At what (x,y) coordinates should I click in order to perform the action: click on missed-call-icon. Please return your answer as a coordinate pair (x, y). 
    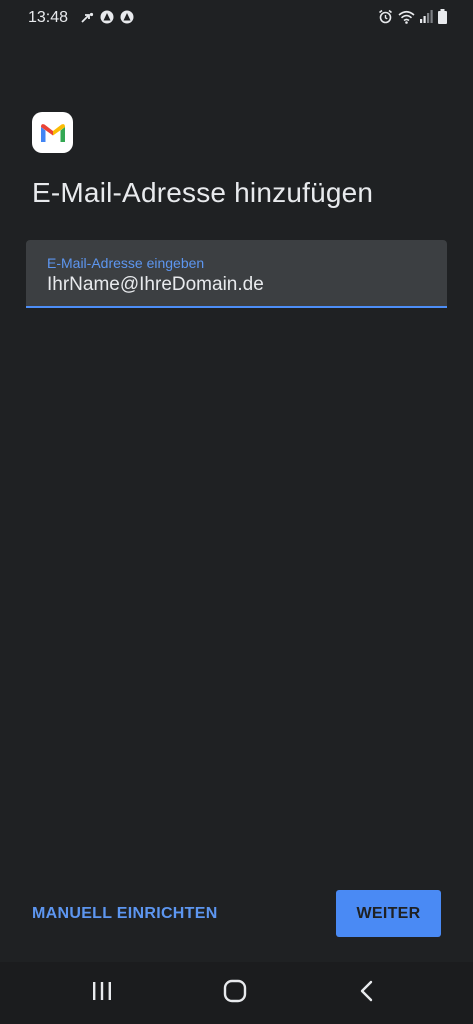
    Looking at the image, I should click on (87, 20).